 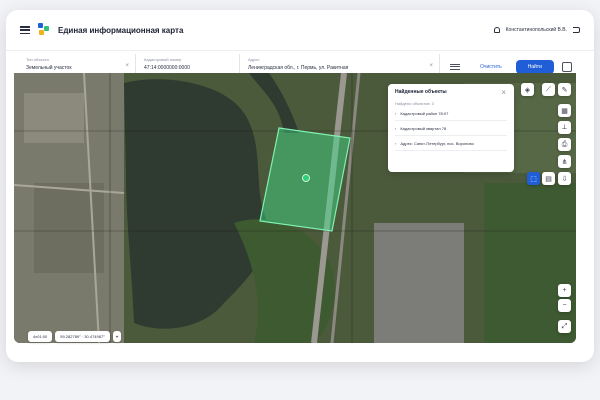 I want to click on results-title: Найденные объекты, so click(x=421, y=92).